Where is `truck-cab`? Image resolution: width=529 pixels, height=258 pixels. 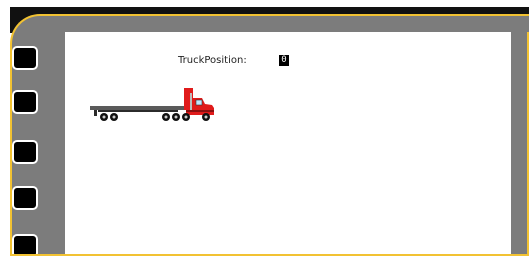 truck-cab is located at coordinates (199, 101).